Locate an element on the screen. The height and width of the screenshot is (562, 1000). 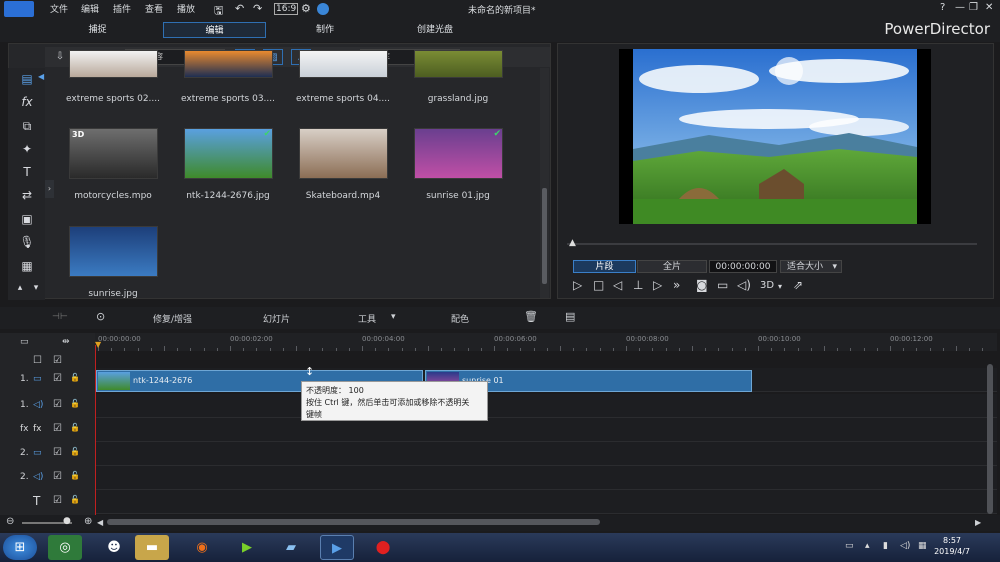
tray-volume-icon: ◁) is located at coordinates (905, 546).